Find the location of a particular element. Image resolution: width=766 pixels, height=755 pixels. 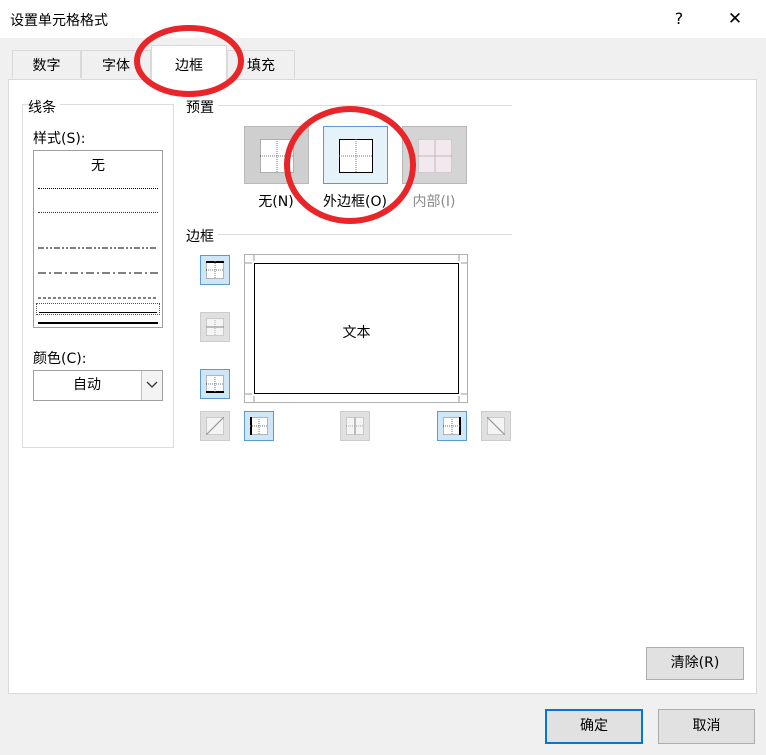

title-bar: 设置单元格格式 ? ✕ is located at coordinates (383, 19).